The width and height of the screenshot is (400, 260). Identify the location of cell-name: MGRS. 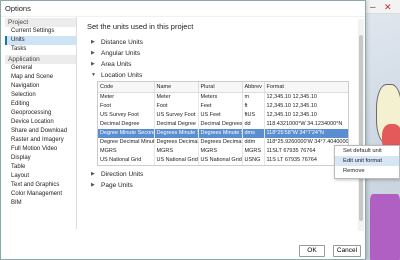
(176, 151).